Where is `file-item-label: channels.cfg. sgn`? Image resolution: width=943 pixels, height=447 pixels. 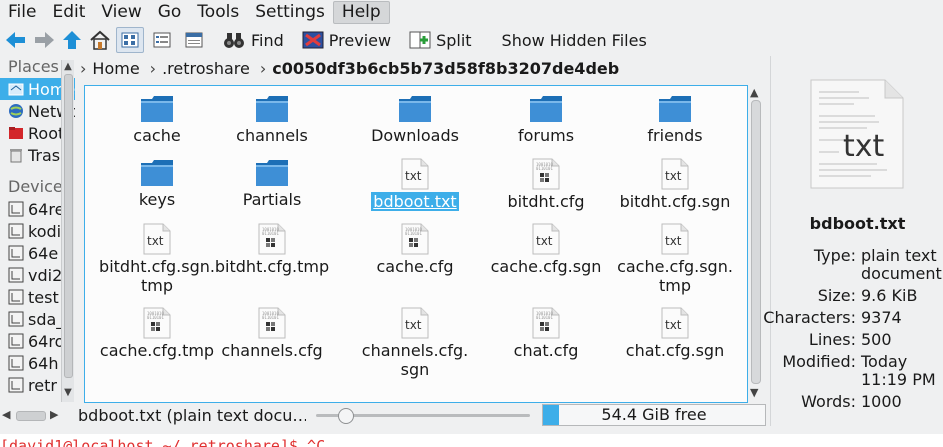 file-item-label: channels.cfg. sgn is located at coordinates (415, 360).